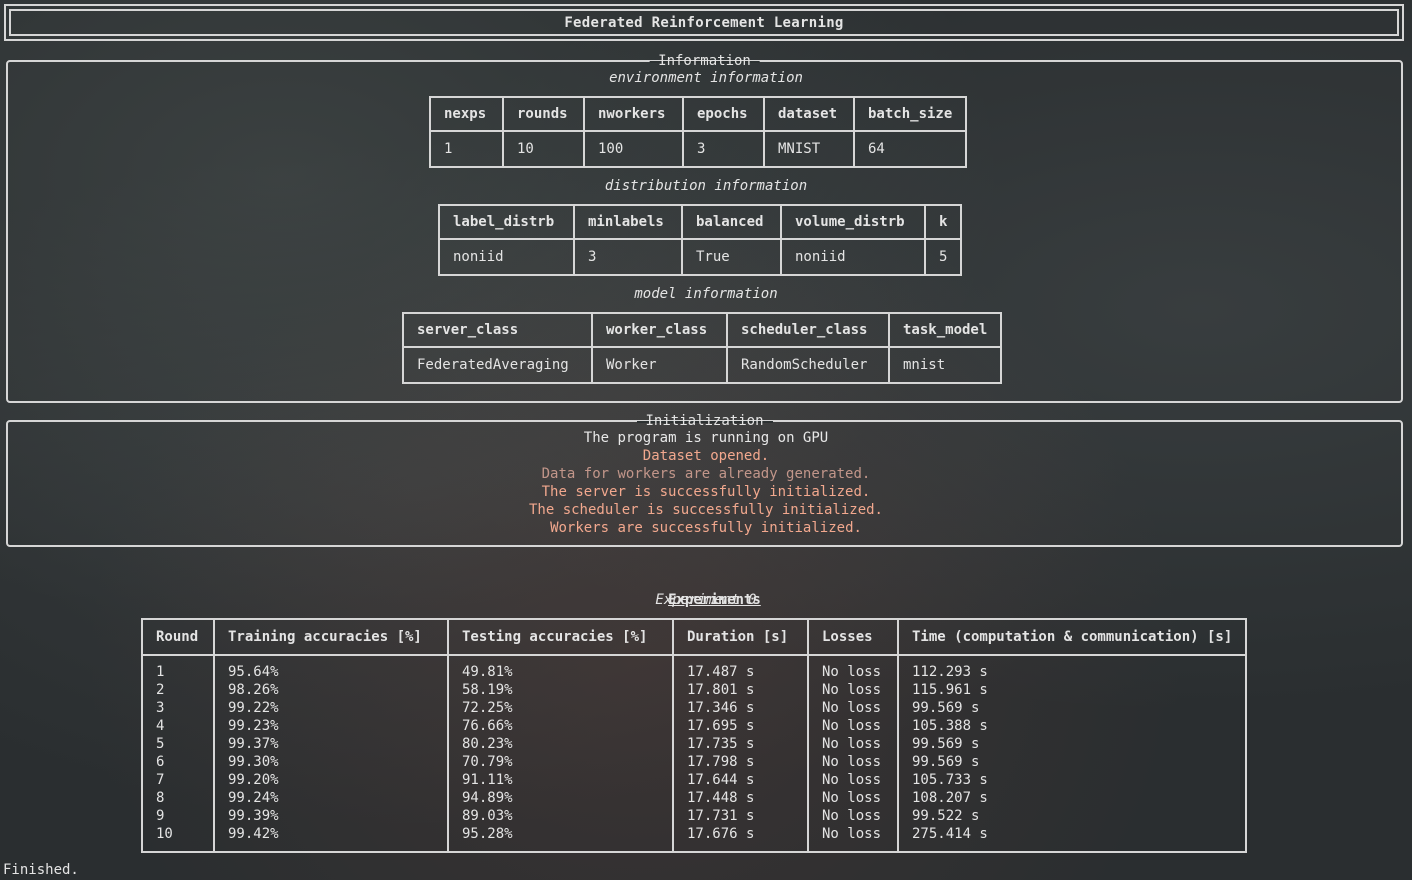 The height and width of the screenshot is (880, 1412). What do you see at coordinates (854, 638) in the screenshot?
I see `header-losses: Losses` at bounding box center [854, 638].